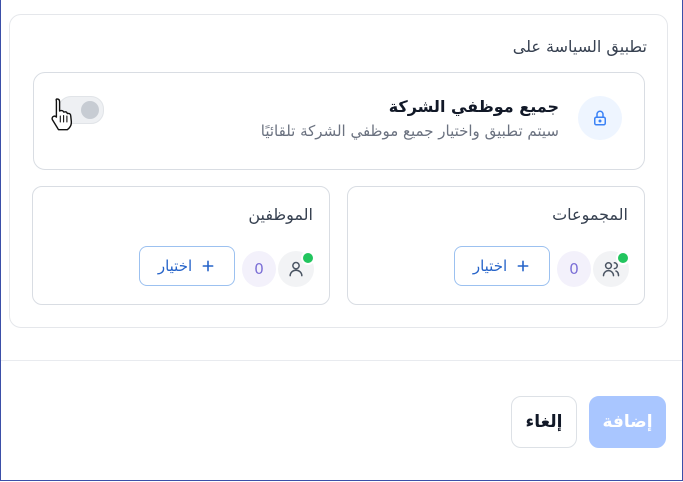 The width and height of the screenshot is (683, 482). What do you see at coordinates (590, 214) in the screenshot?
I see `groups-title: المجموعات` at bounding box center [590, 214].